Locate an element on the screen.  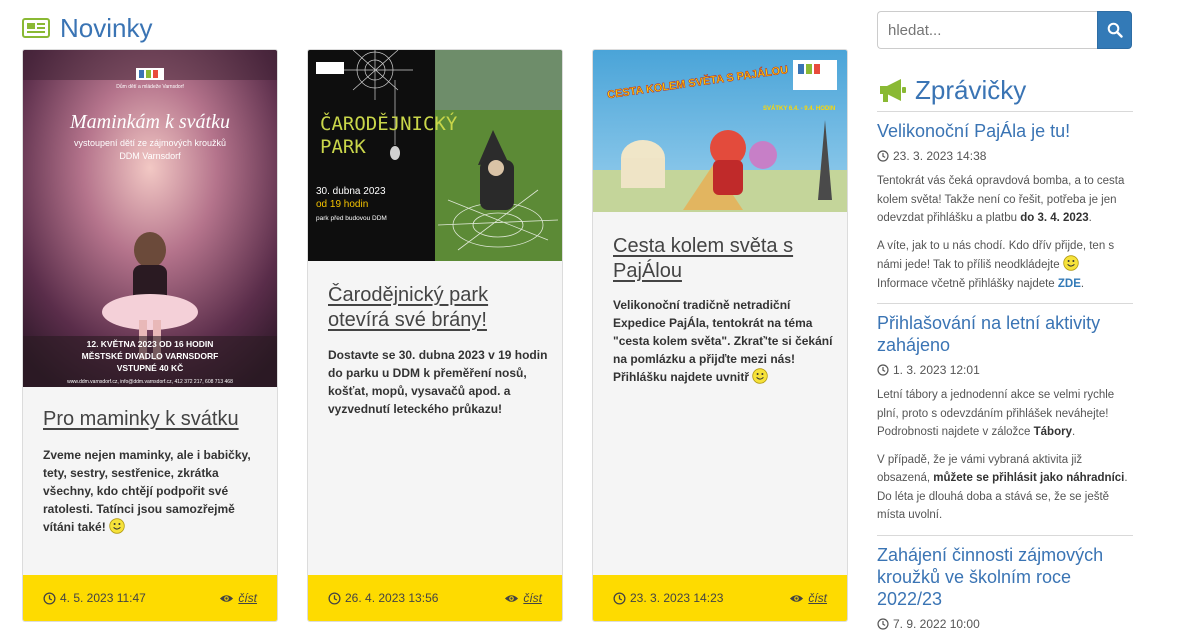
poster-headline-1: ČARODĚJNICKÝ is located at coordinates (389, 123).